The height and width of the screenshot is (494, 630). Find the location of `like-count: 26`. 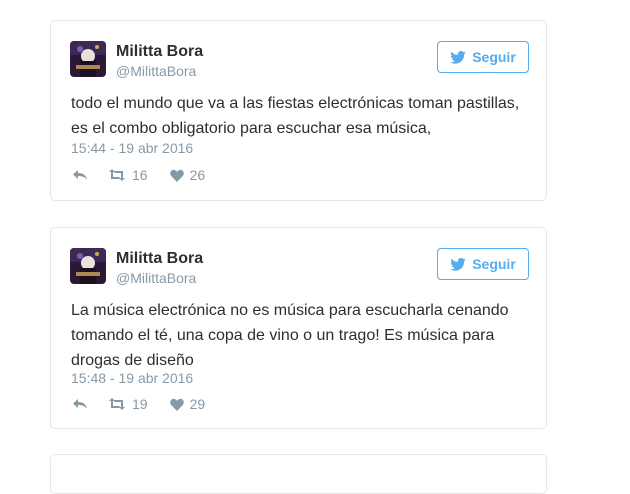

like-count: 26 is located at coordinates (197, 175).